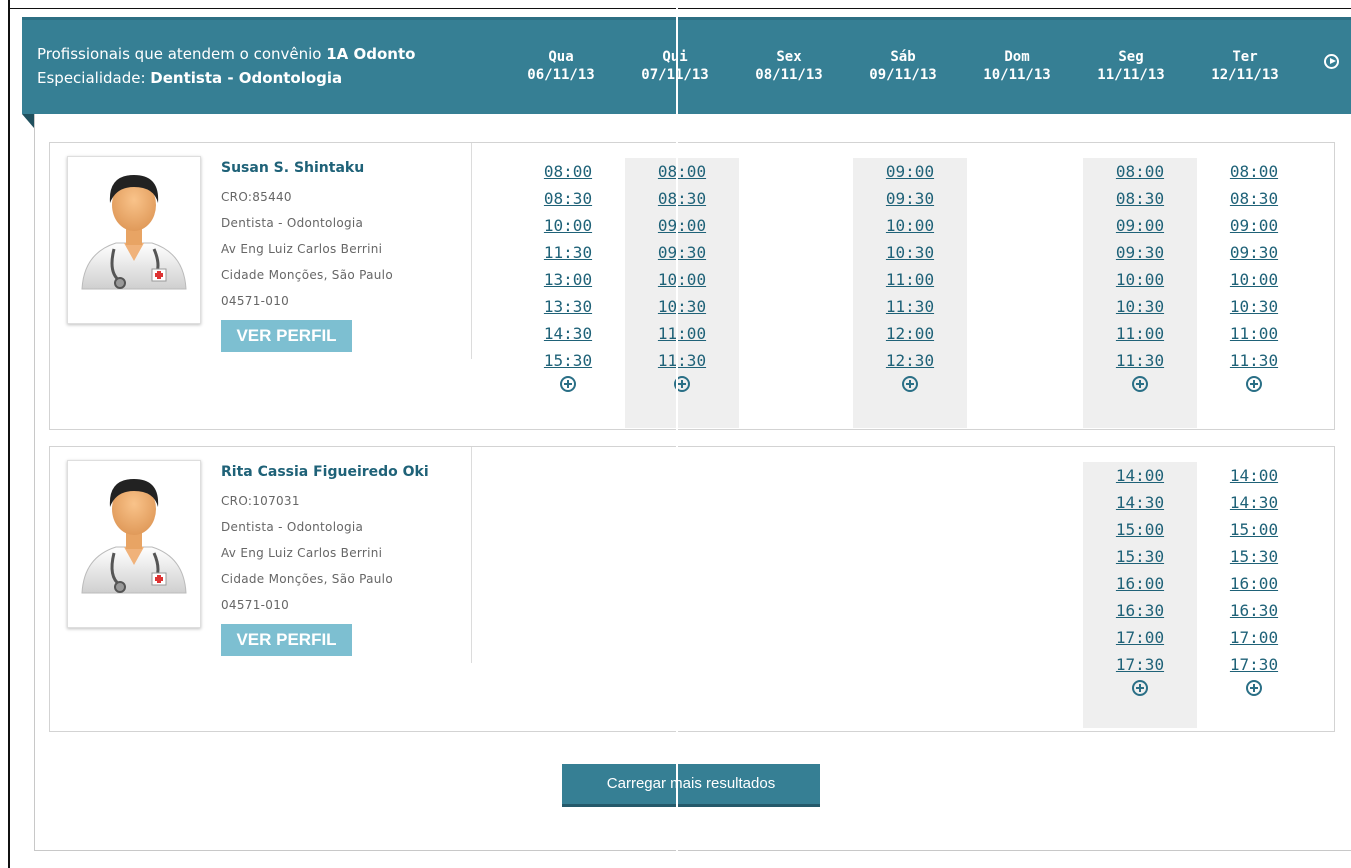  Describe the element at coordinates (246, 78) in the screenshot. I see `specialty: Dentista - Odontologia` at that location.